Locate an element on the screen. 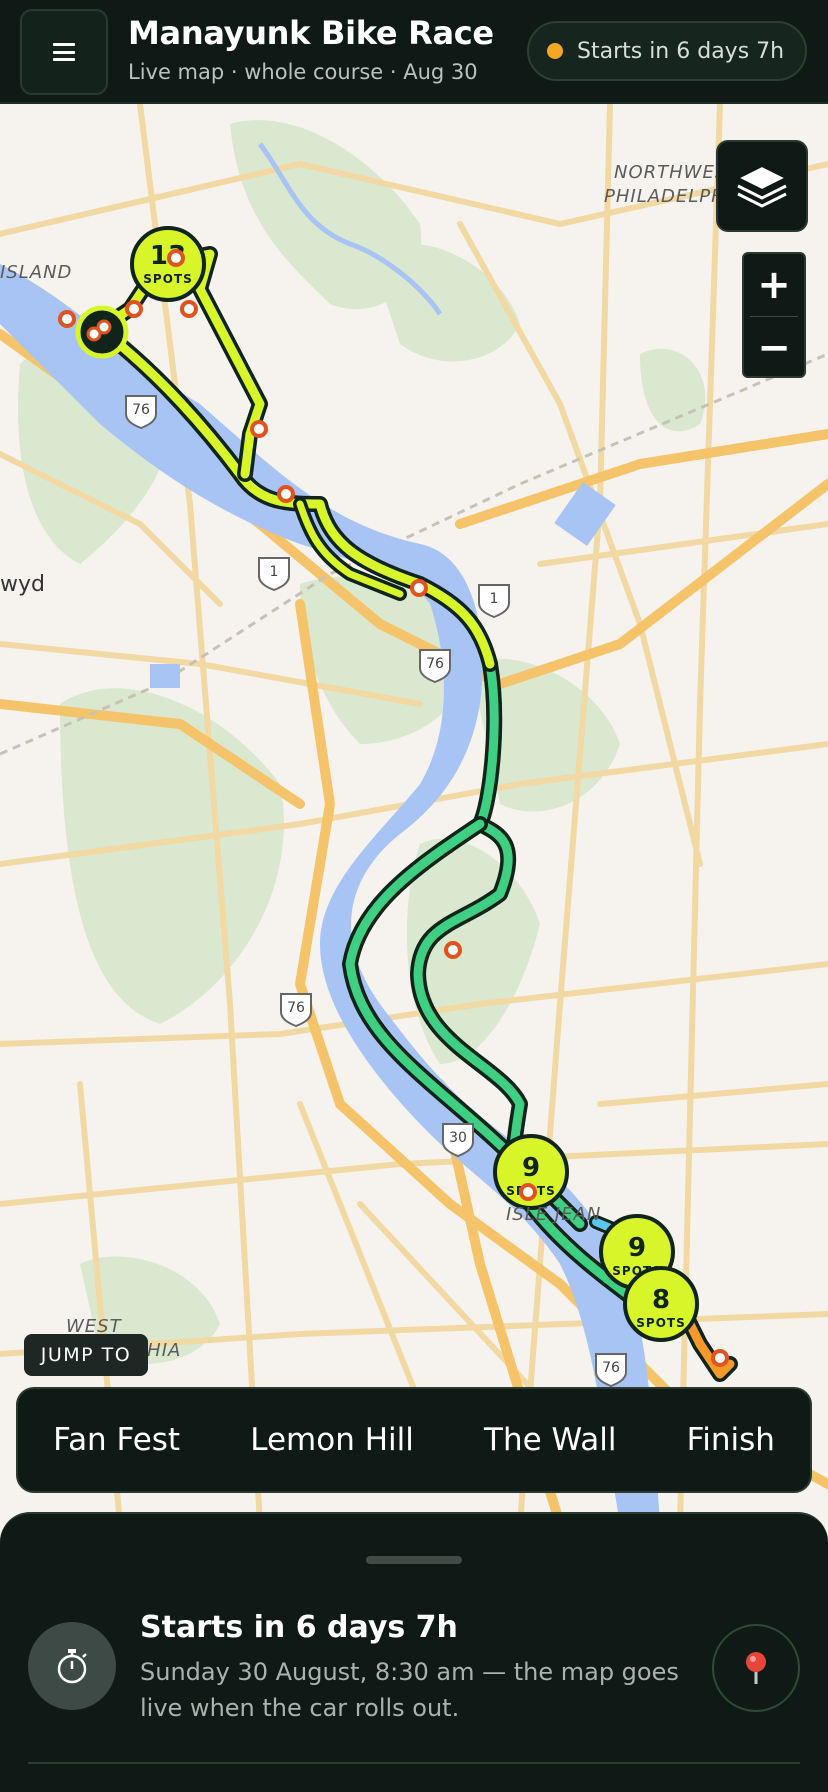  jump-to-label: JUMP TO is located at coordinates (86, 1355).